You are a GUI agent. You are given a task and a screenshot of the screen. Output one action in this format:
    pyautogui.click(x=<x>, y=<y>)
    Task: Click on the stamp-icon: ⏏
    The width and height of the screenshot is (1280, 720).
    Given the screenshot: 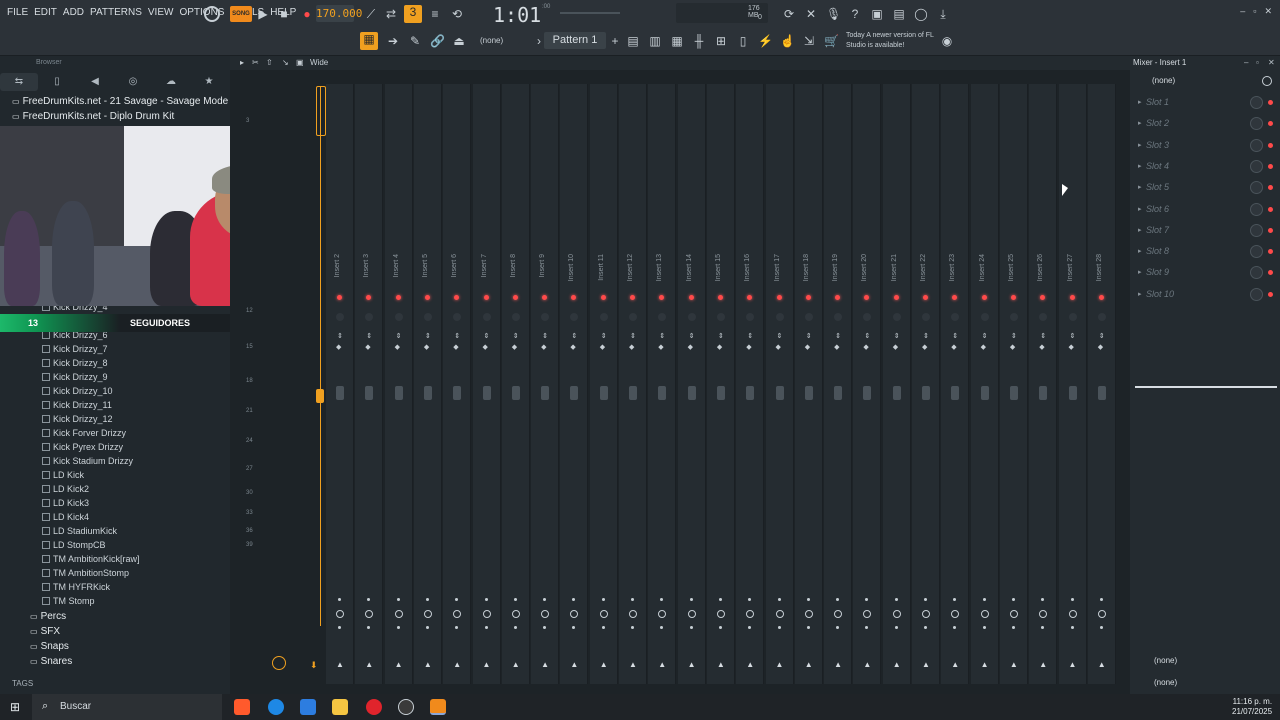 What is the action you would take?
    pyautogui.click(x=459, y=41)
    